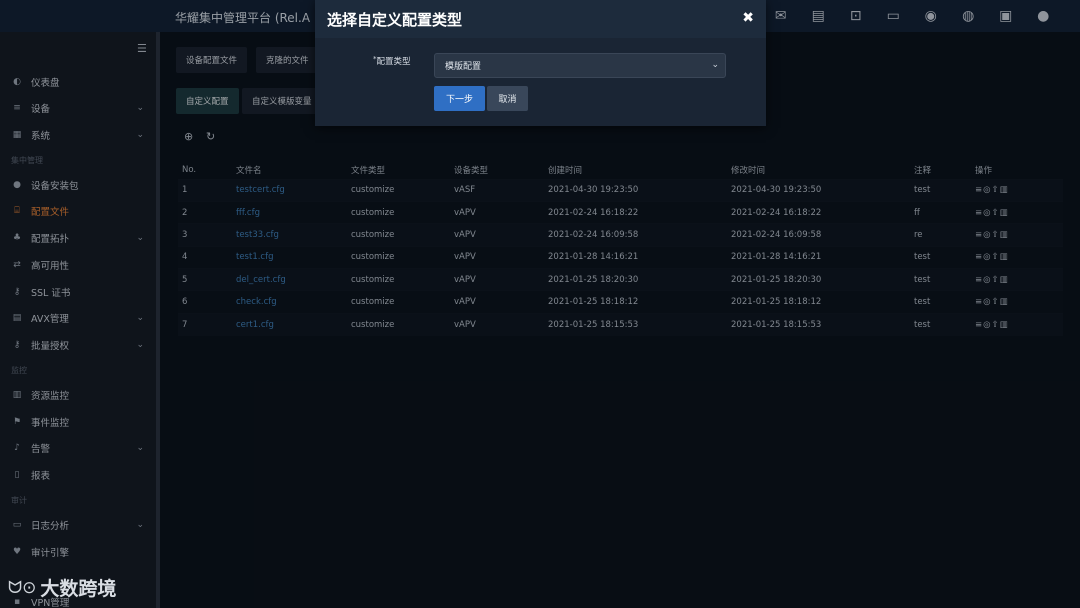 This screenshot has width=1080, height=608. I want to click on select-config-type-dialog: 选择自定义配置类型 ✖ *配置类型 模版配置 ⌄ 下一步 取消, so click(540, 63).